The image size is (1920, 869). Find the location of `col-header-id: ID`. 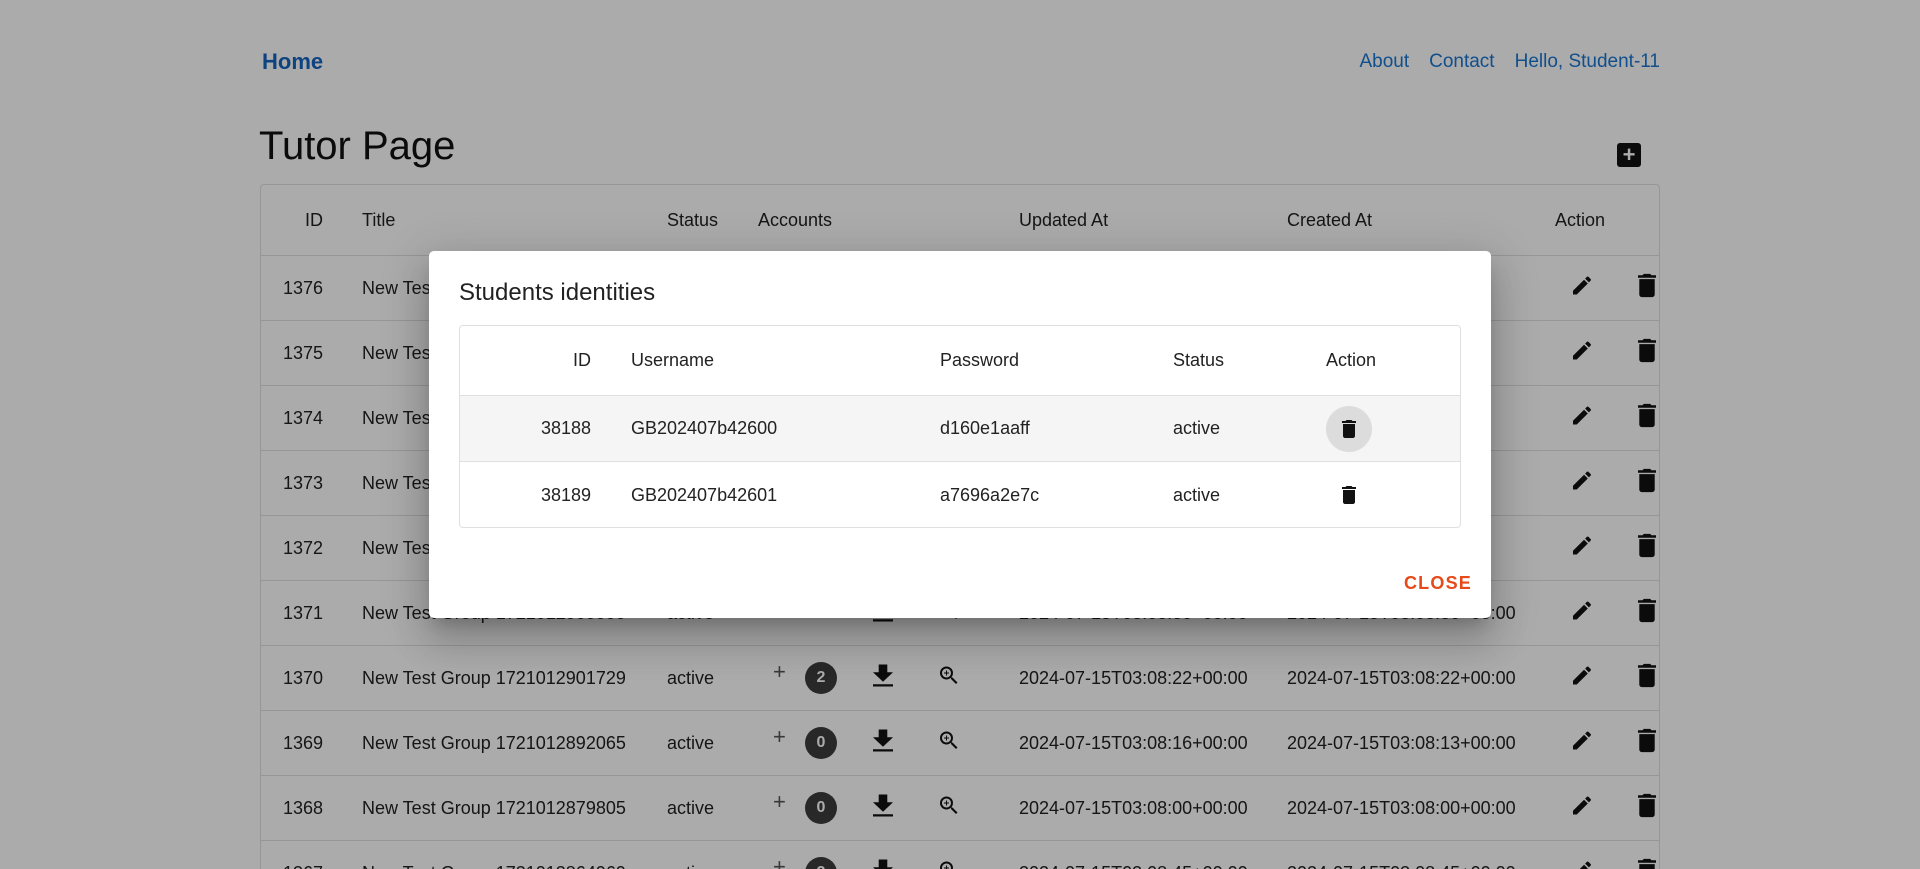

col-header-id: ID is located at coordinates (582, 360).